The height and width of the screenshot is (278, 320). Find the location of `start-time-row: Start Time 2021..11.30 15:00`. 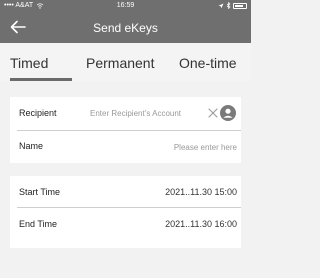

start-time-row: Start Time 2021..11.30 15:00 is located at coordinates (125, 192).